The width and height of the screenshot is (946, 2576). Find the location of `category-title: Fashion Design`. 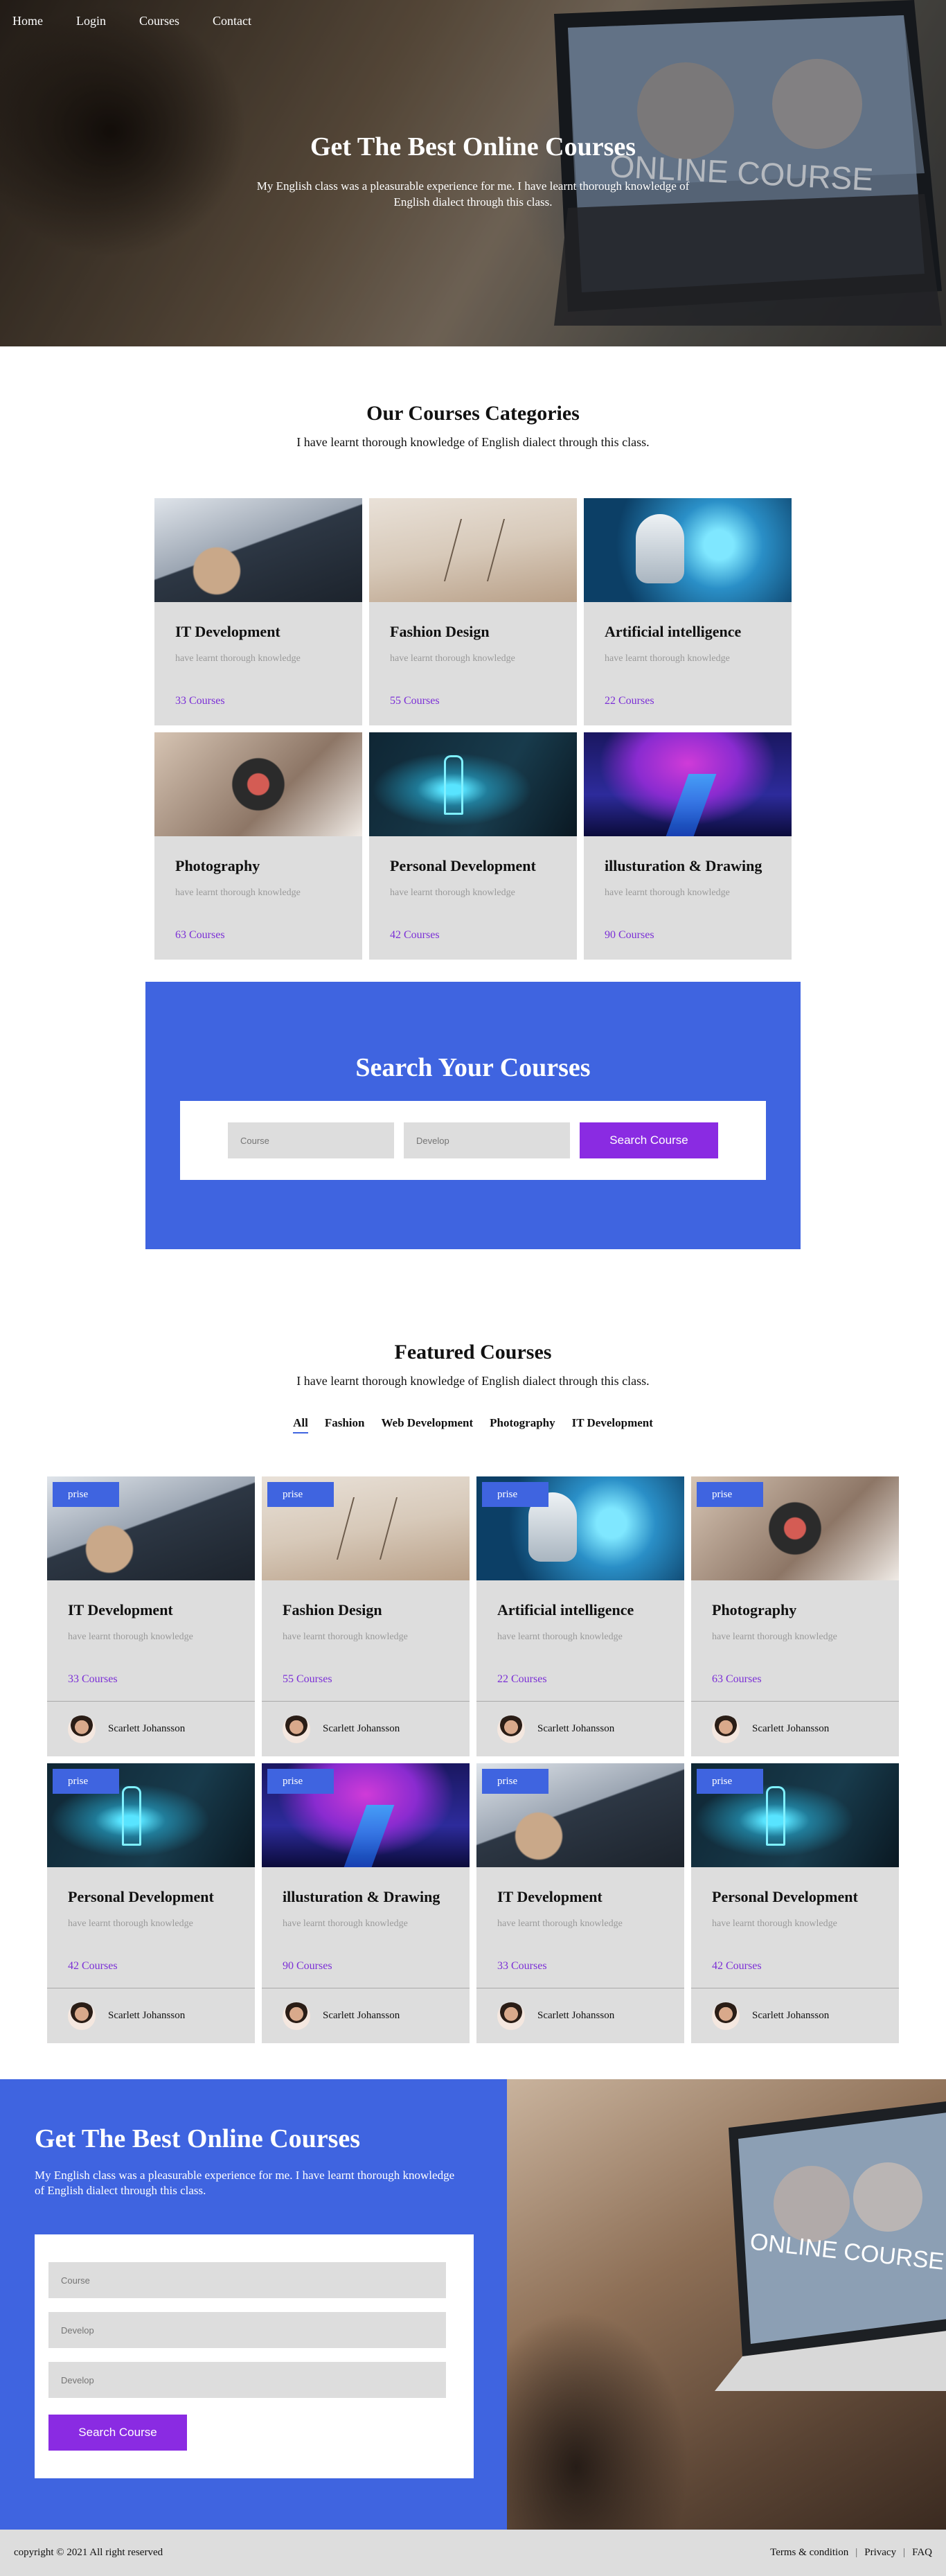

category-title: Fashion Design is located at coordinates (440, 631).